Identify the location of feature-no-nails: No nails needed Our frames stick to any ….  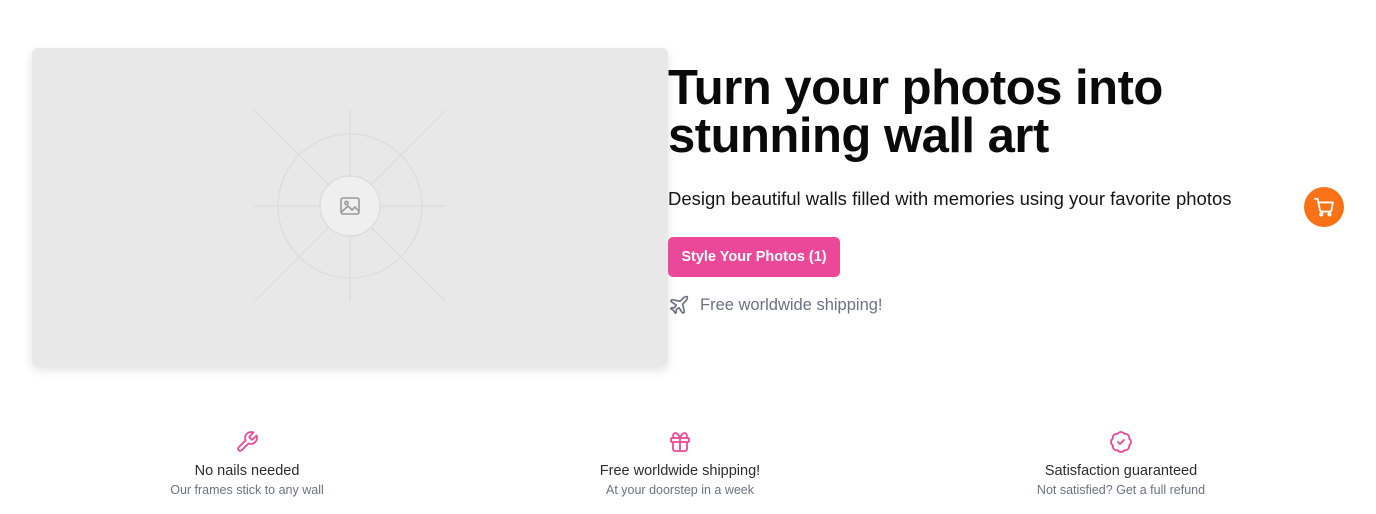
(247, 464).